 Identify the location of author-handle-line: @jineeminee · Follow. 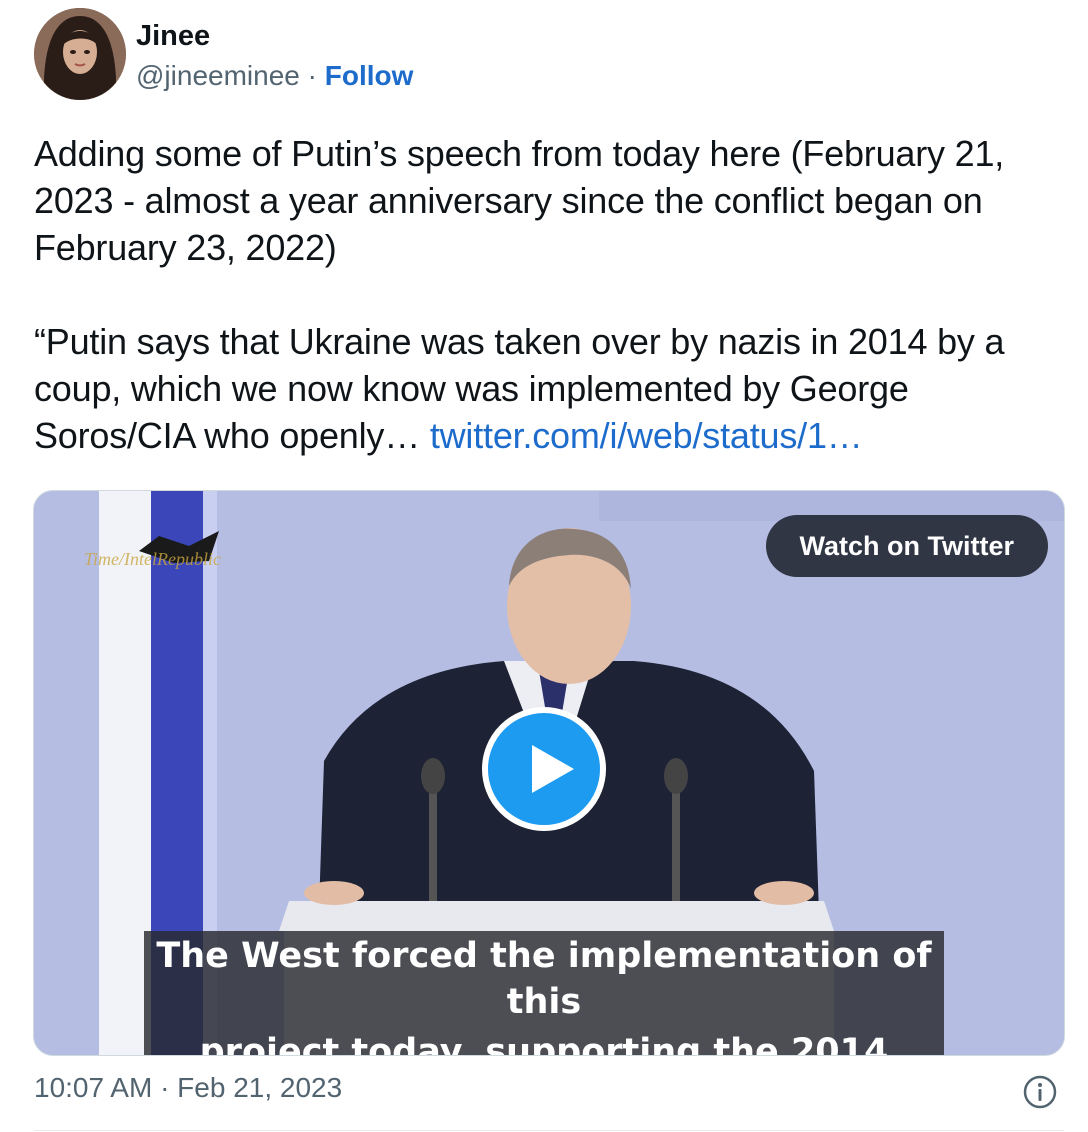
(274, 76).